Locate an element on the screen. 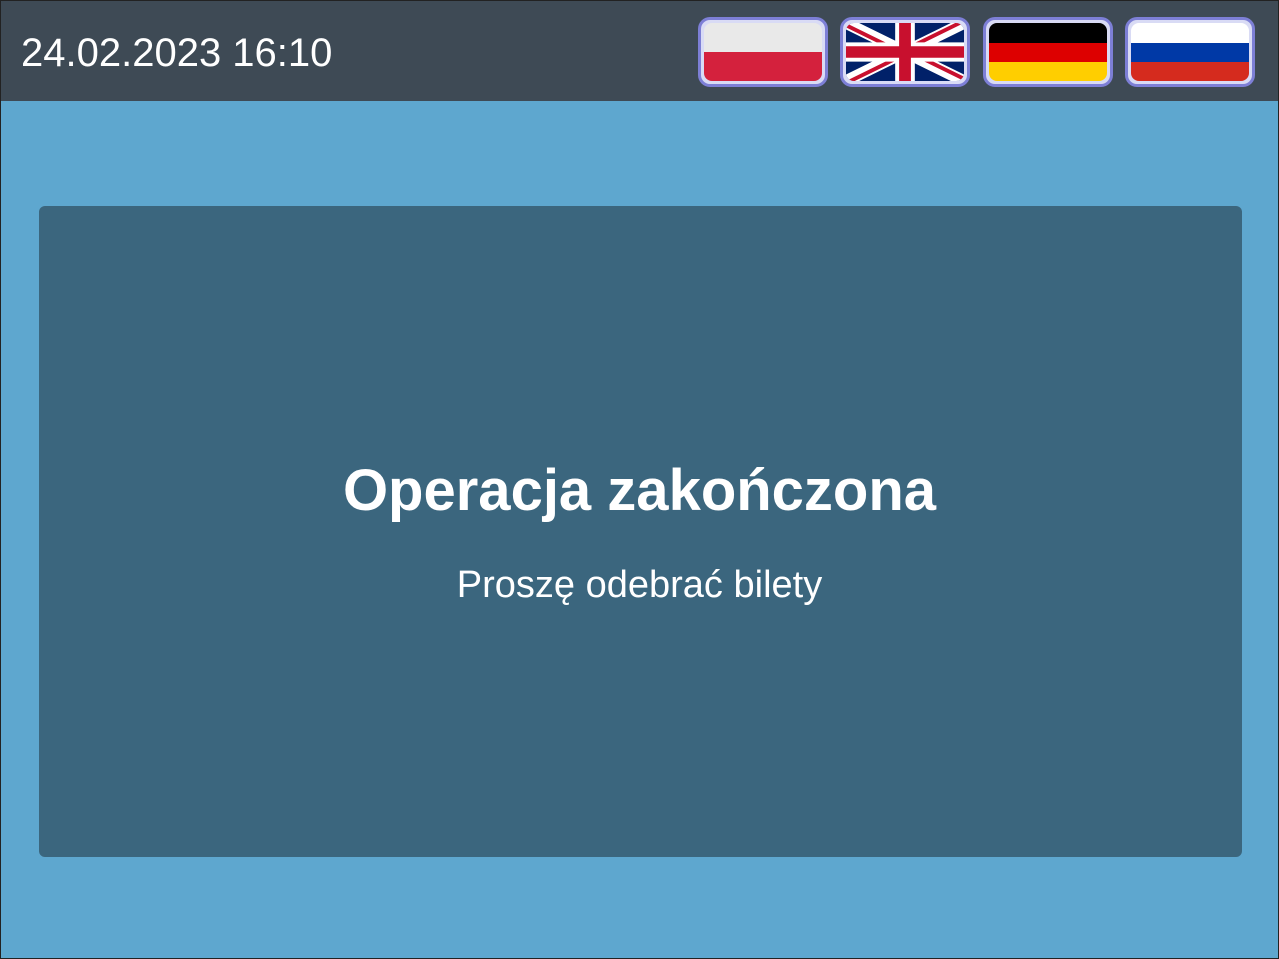 The width and height of the screenshot is (1279, 959). datetime-display: 24.02.2023 16:10 is located at coordinates (177, 53).